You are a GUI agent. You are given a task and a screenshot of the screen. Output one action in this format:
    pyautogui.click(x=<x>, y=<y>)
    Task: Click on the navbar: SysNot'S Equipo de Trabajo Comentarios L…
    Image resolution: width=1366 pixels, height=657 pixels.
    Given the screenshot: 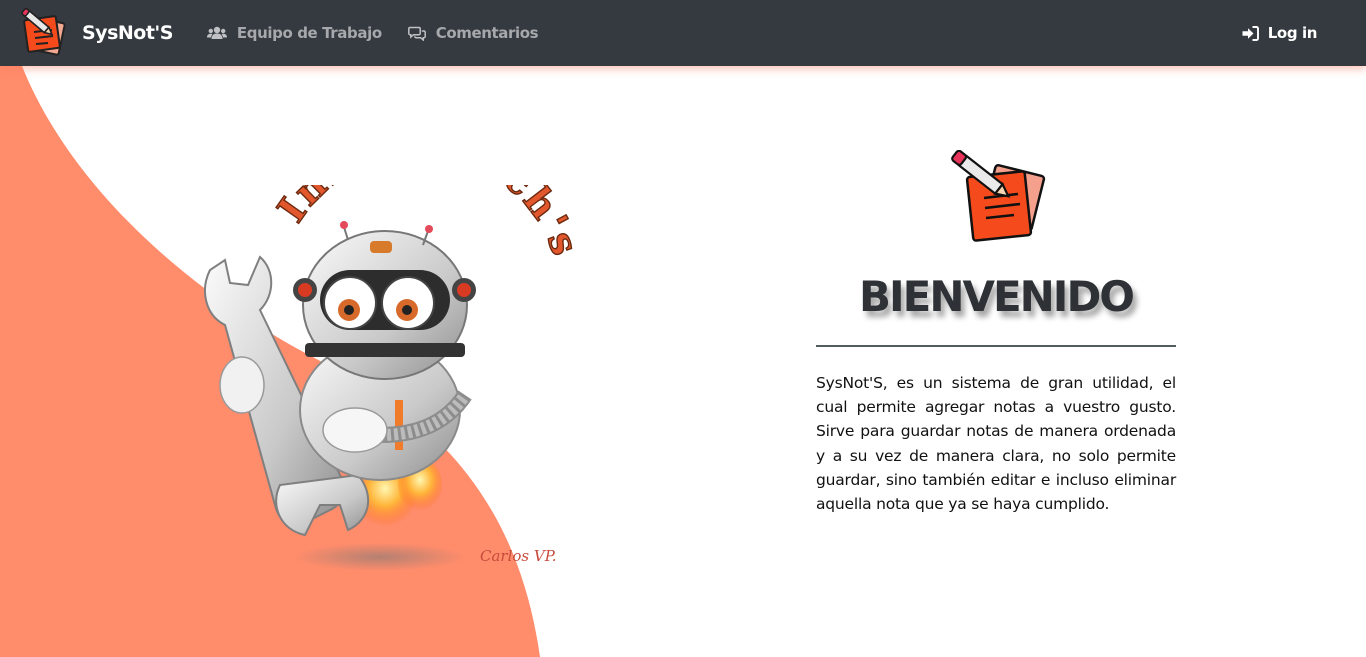 What is the action you would take?
    pyautogui.click(x=683, y=33)
    